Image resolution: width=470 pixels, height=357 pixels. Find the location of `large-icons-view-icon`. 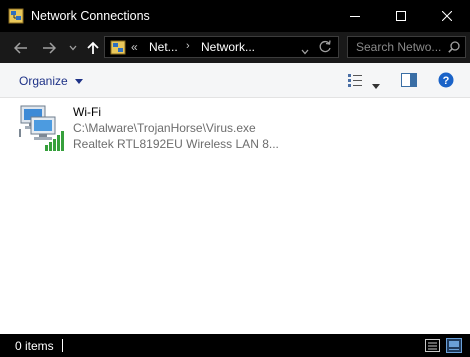

large-icons-view-icon is located at coordinates (454, 345).